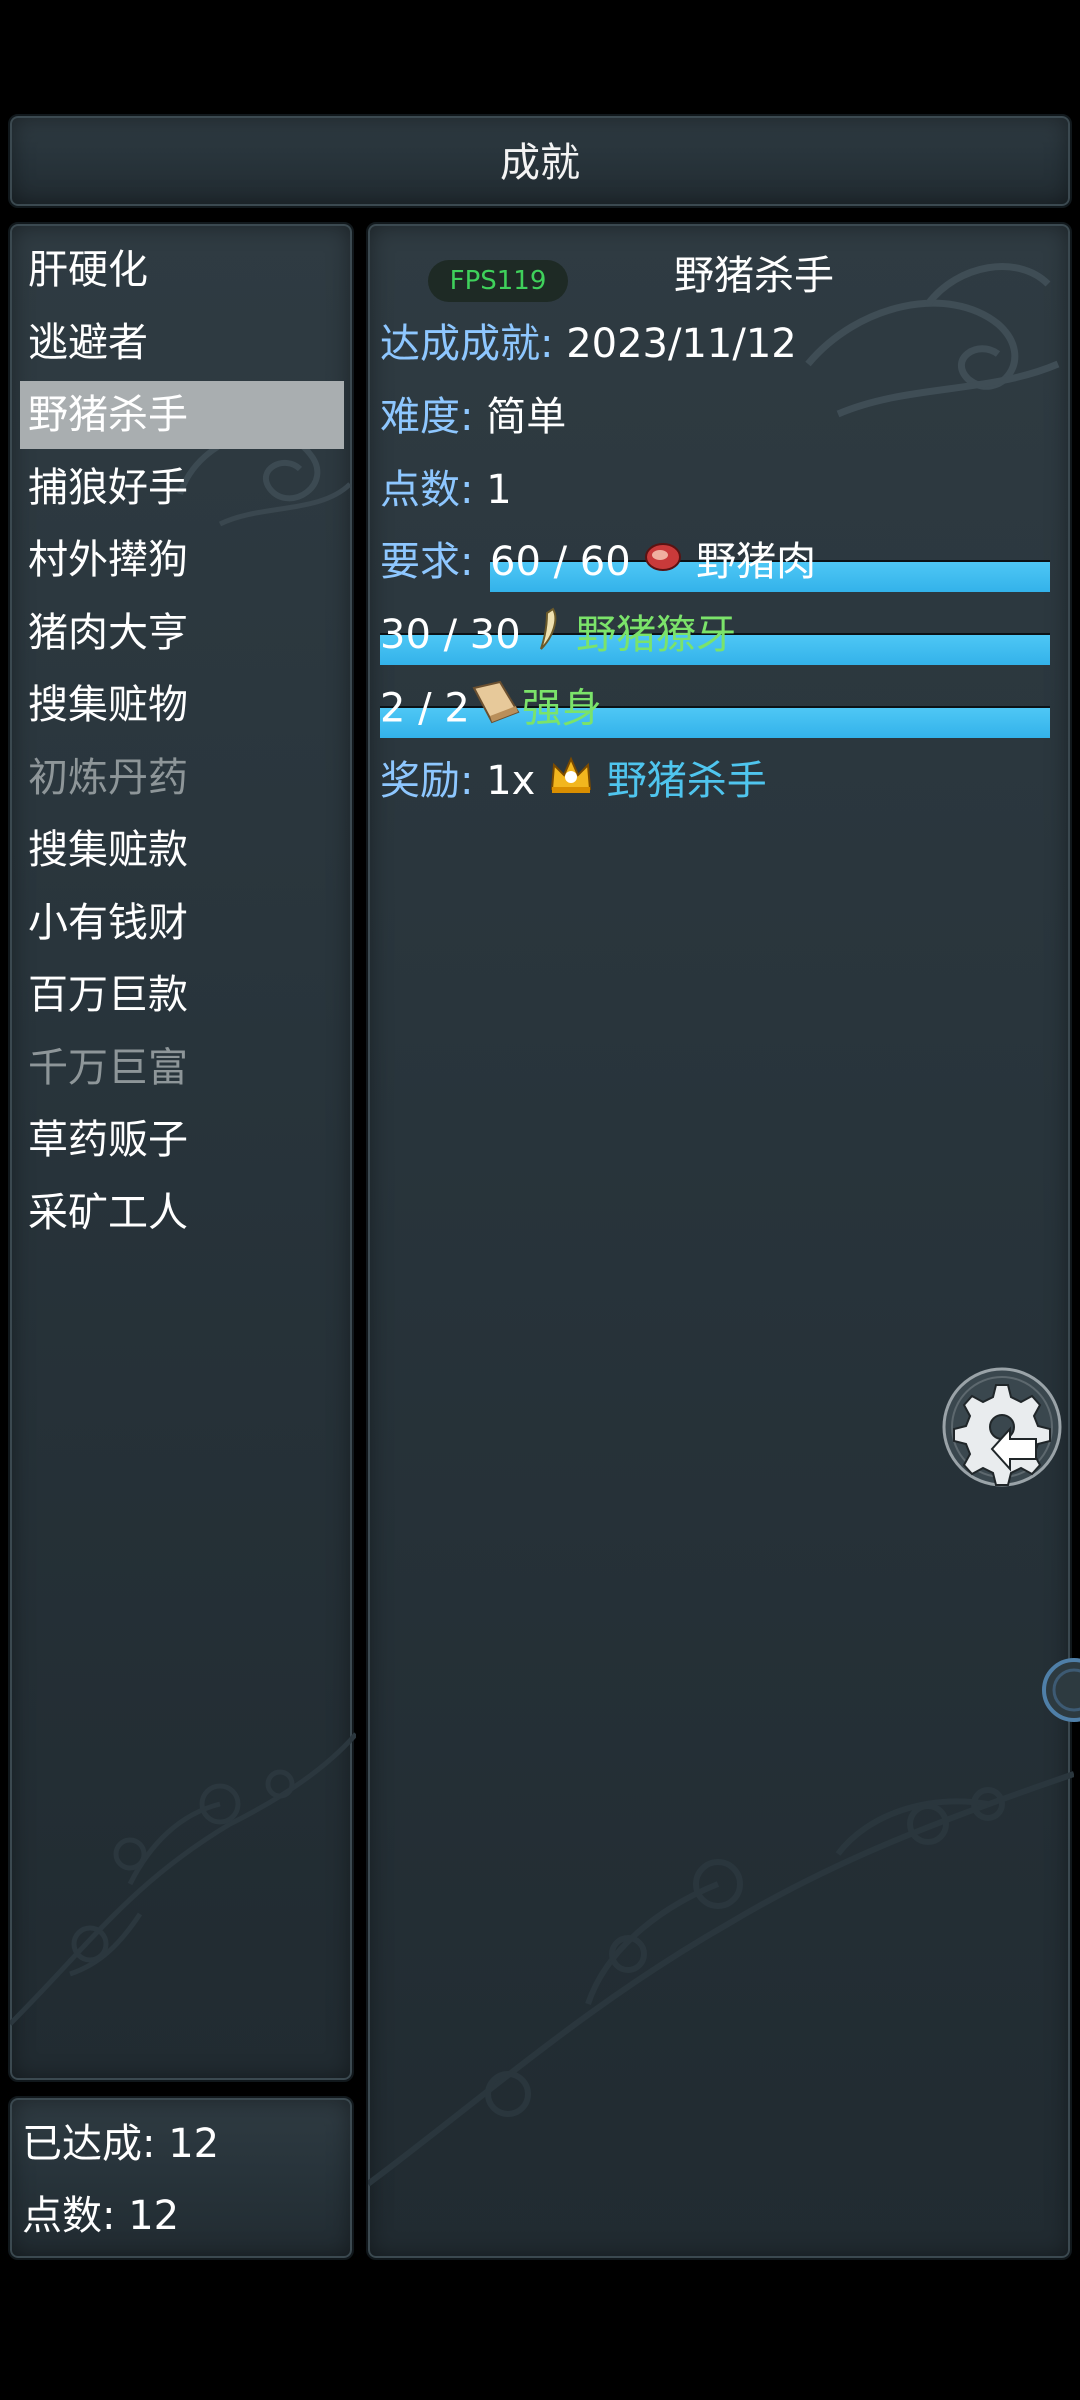  What do you see at coordinates (560, 562) in the screenshot?
I see `requirement-count: 60 / 60` at bounding box center [560, 562].